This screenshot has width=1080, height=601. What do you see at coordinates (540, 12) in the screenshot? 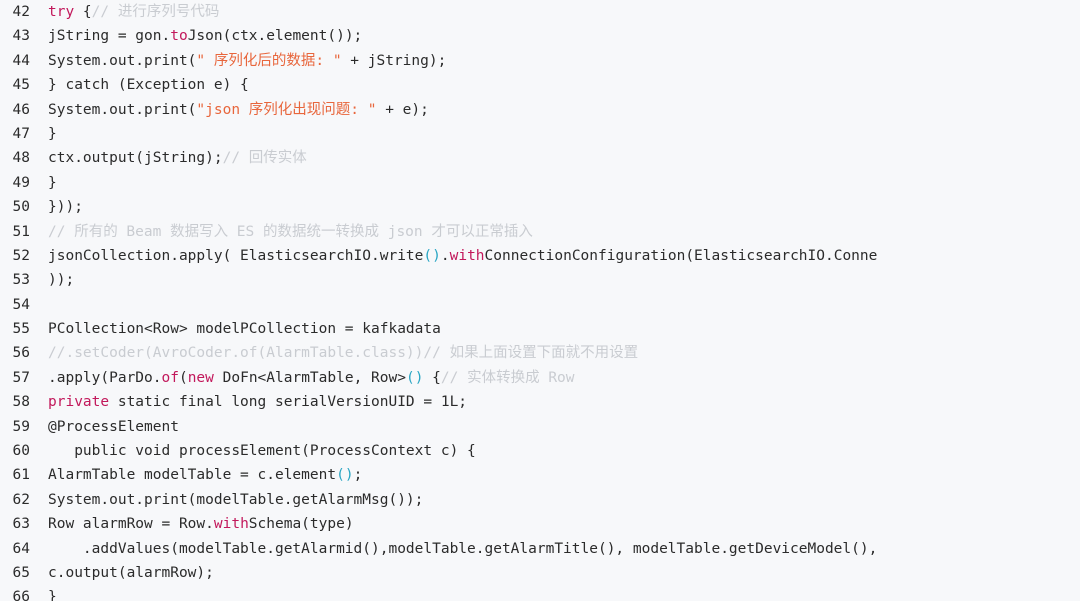
I see `code-line: 42 try {// 进行序列号代码` at bounding box center [540, 12].